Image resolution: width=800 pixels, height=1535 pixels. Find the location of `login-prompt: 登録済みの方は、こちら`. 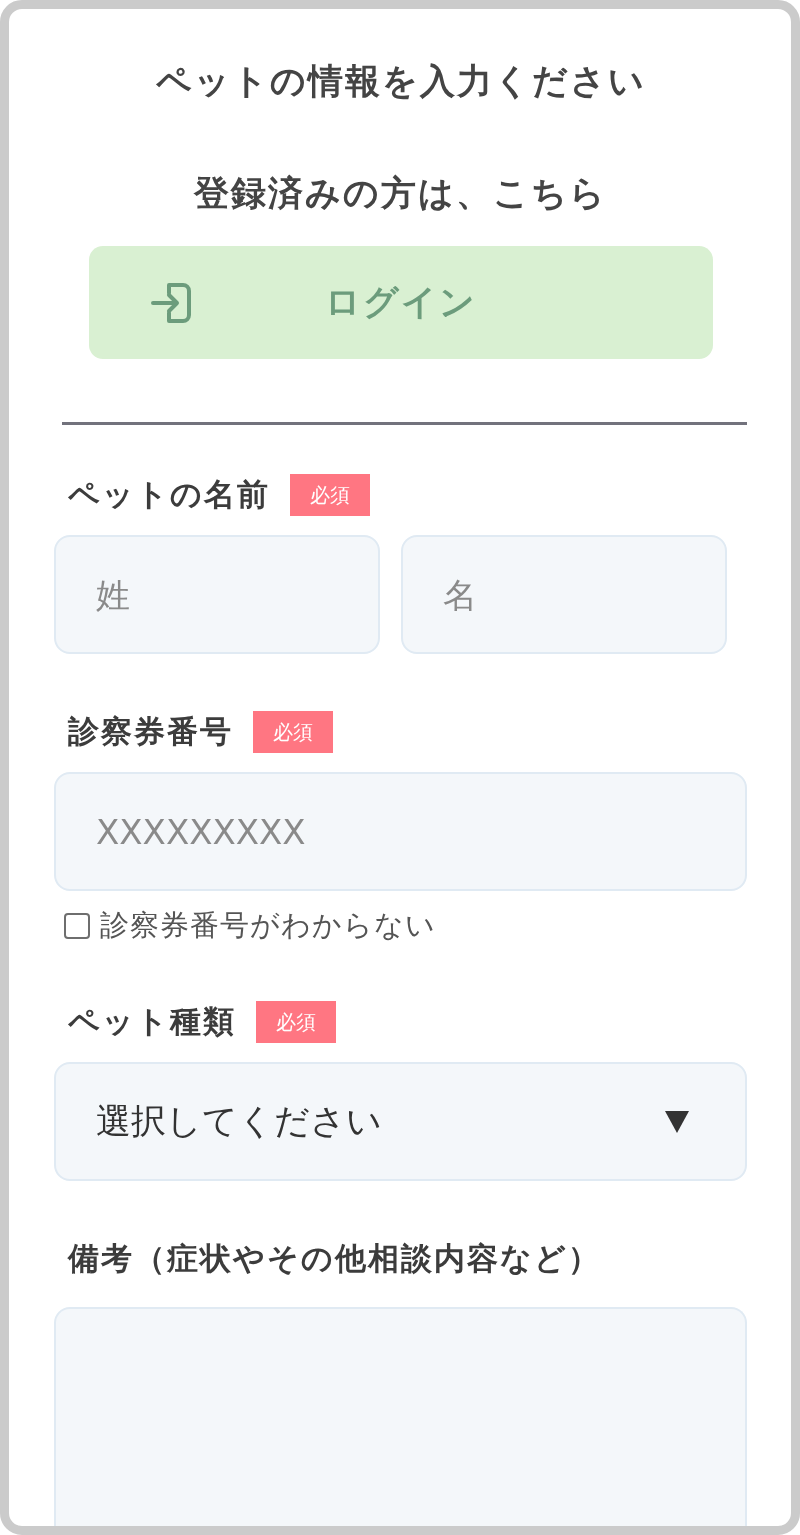

login-prompt: 登録済みの方は、こちら is located at coordinates (400, 193).